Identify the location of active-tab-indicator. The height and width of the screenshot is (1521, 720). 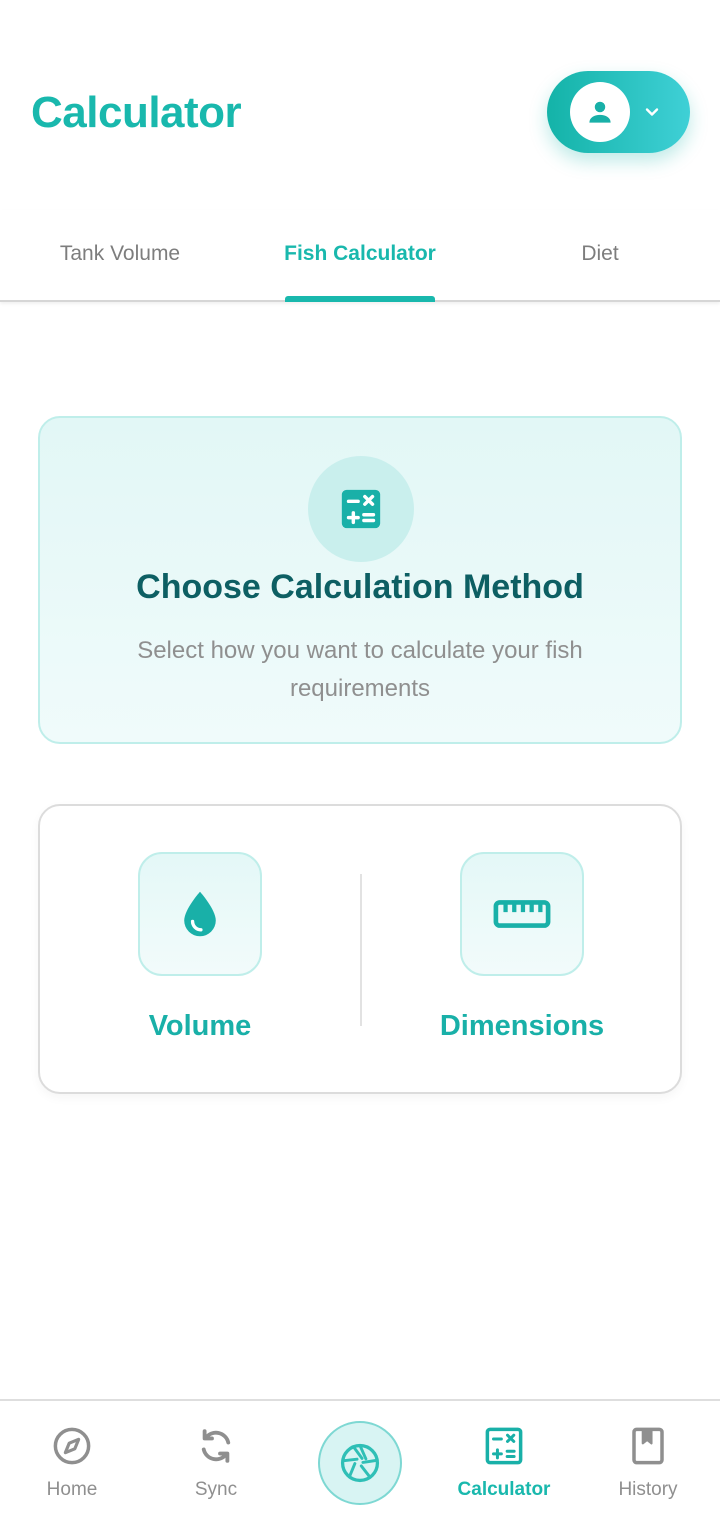
(360, 299).